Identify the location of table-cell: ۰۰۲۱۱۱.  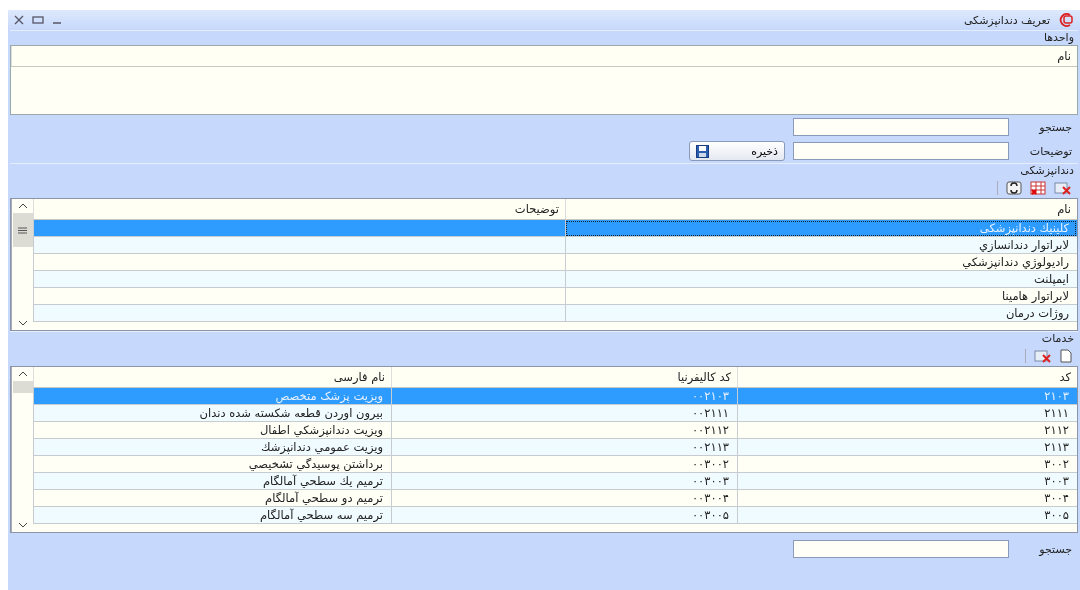
(564, 413).